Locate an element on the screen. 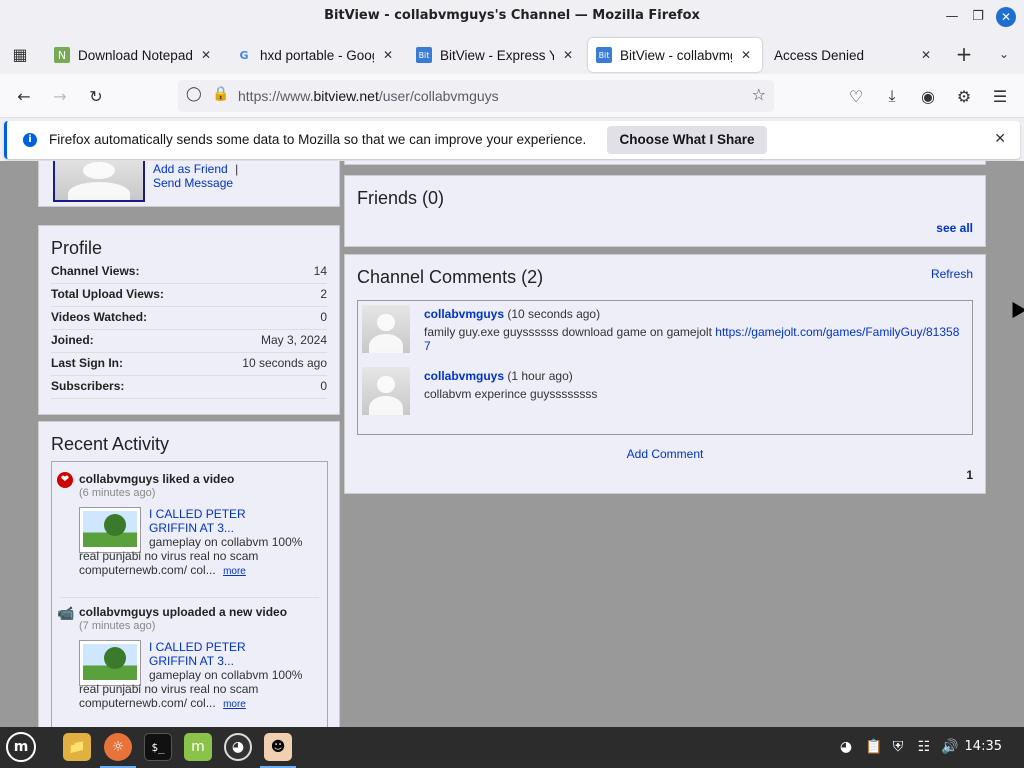  forward-button: → is located at coordinates (60, 96).